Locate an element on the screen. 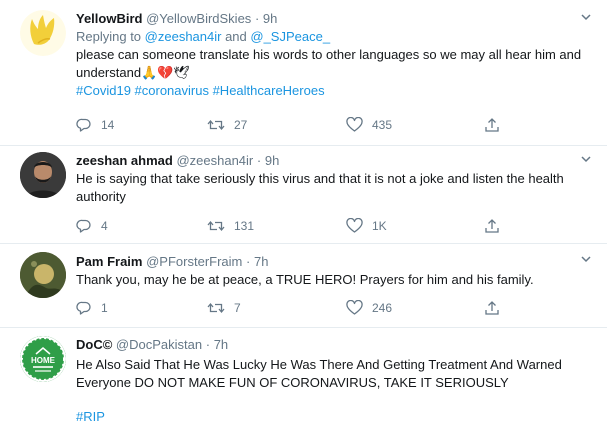  retweet-button: 131 is located at coordinates (230, 226).